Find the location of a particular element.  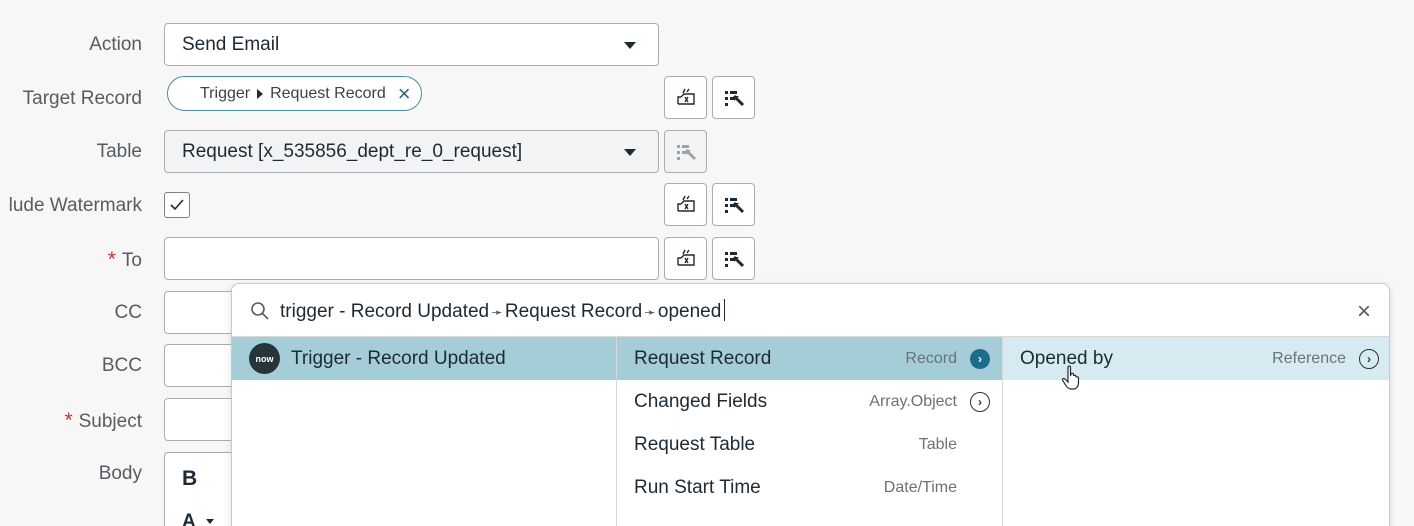

body-label: Body is located at coordinates (120, 473).